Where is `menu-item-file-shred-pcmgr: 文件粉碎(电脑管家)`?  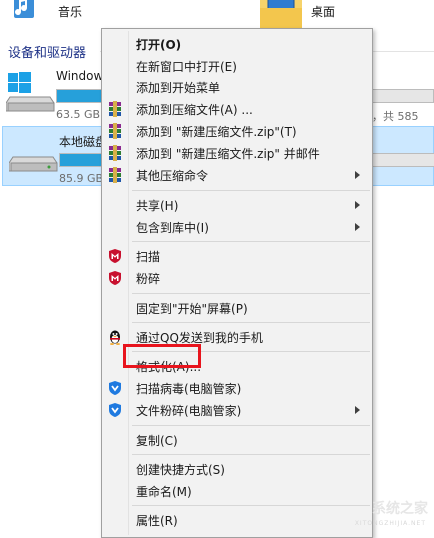 menu-item-file-shred-pcmgr: 文件粉碎(电脑管家) is located at coordinates (237, 410).